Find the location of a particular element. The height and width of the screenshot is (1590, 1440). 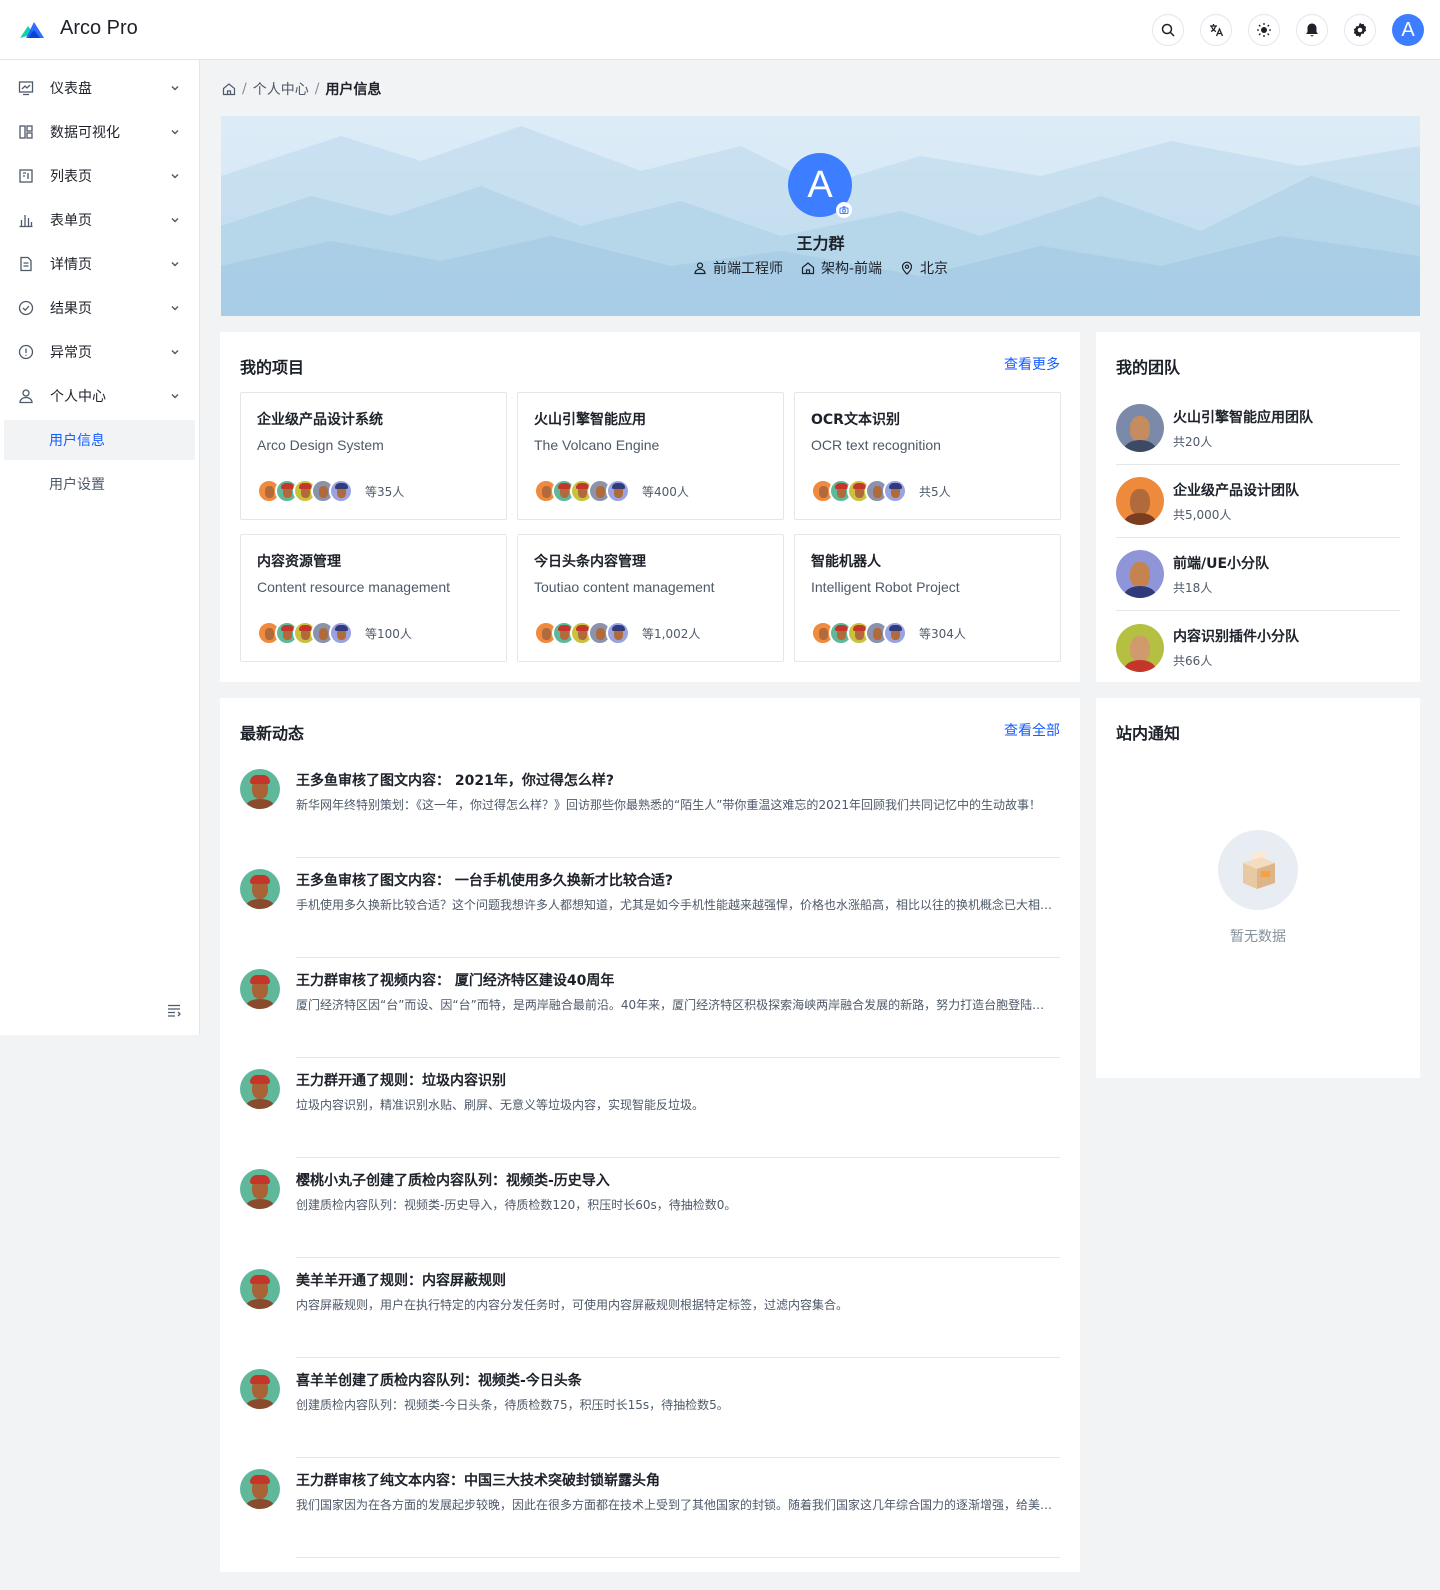

gear-icon is located at coordinates (1360, 30).